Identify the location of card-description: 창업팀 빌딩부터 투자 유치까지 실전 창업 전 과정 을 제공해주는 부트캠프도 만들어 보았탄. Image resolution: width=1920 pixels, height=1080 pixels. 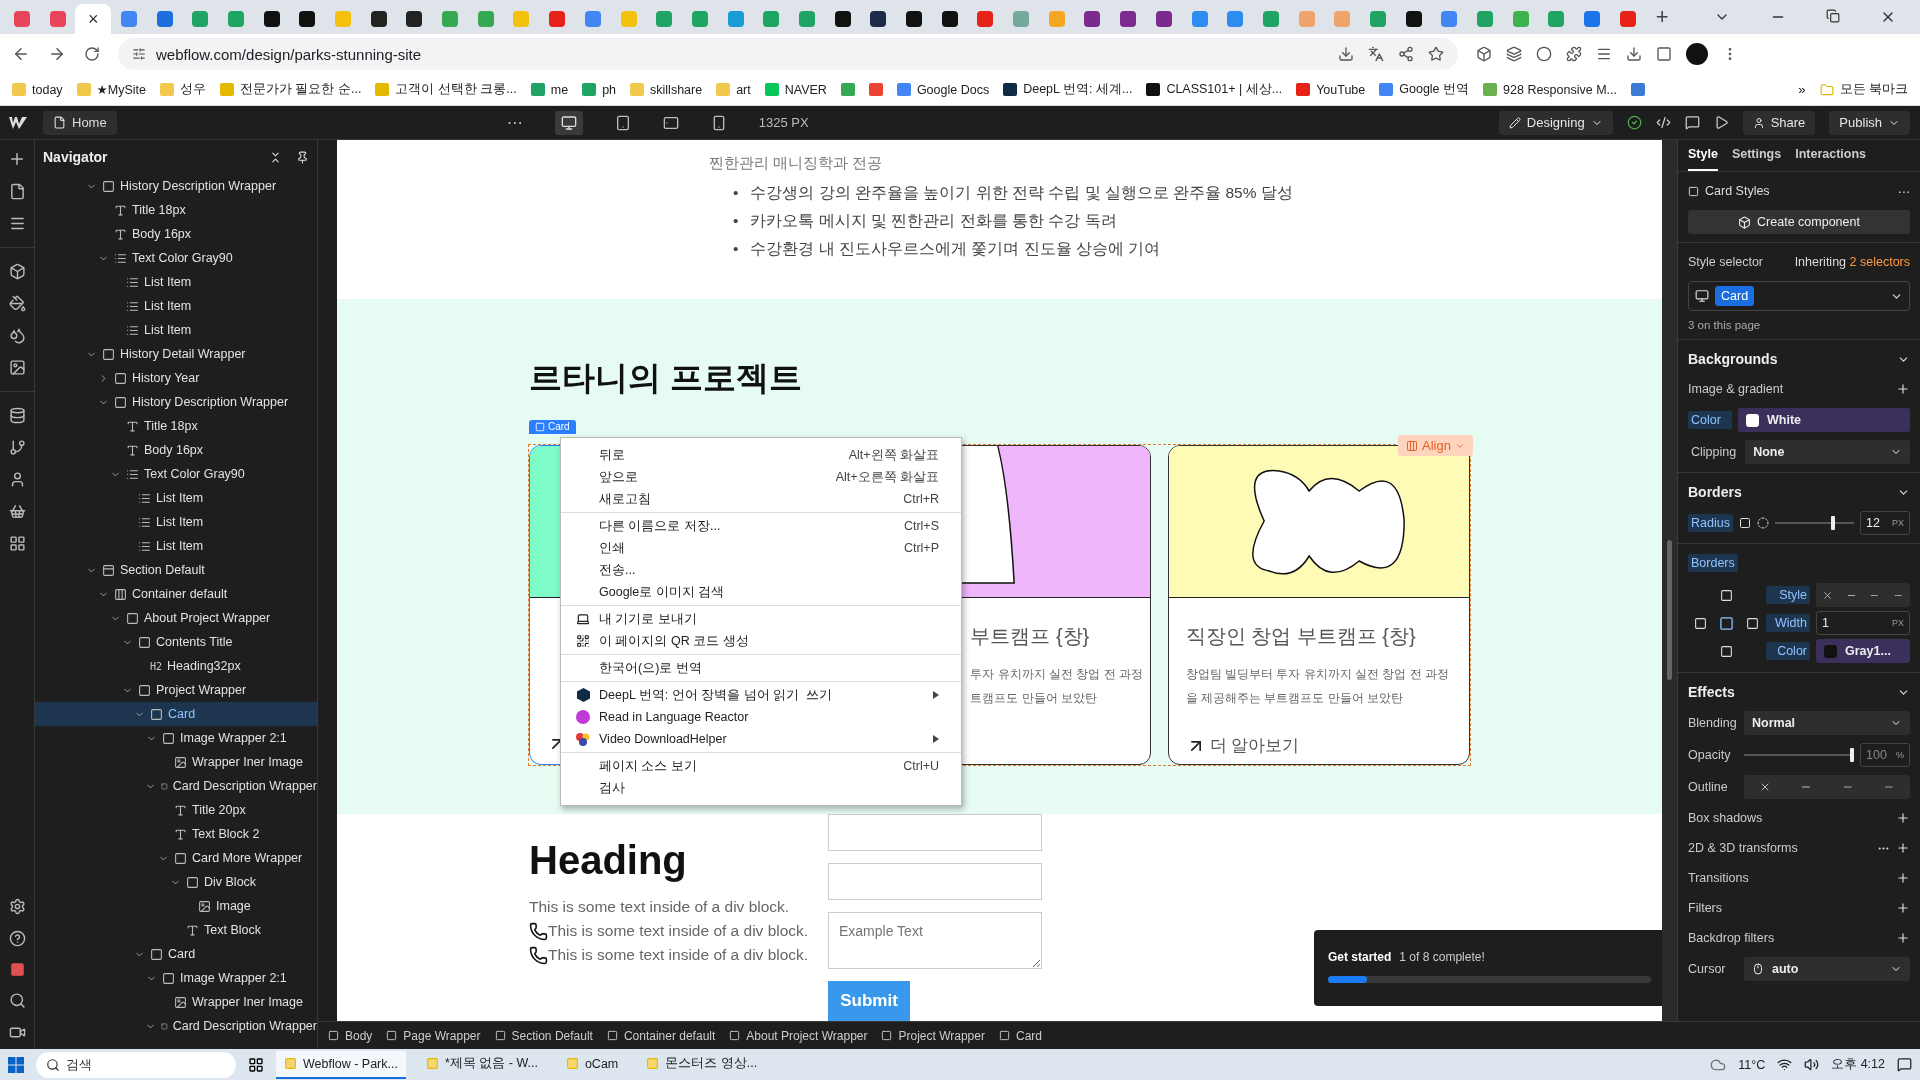
(1317, 687).